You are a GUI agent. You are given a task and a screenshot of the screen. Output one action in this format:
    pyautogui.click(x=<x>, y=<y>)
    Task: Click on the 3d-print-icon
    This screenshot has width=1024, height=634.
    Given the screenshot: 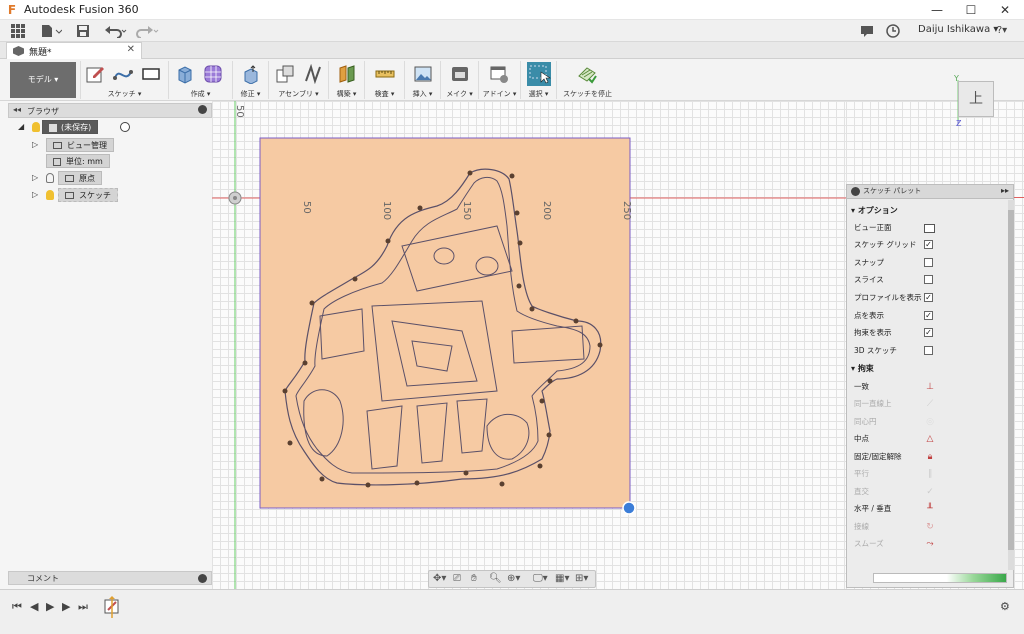 What is the action you would take?
    pyautogui.click(x=460, y=74)
    